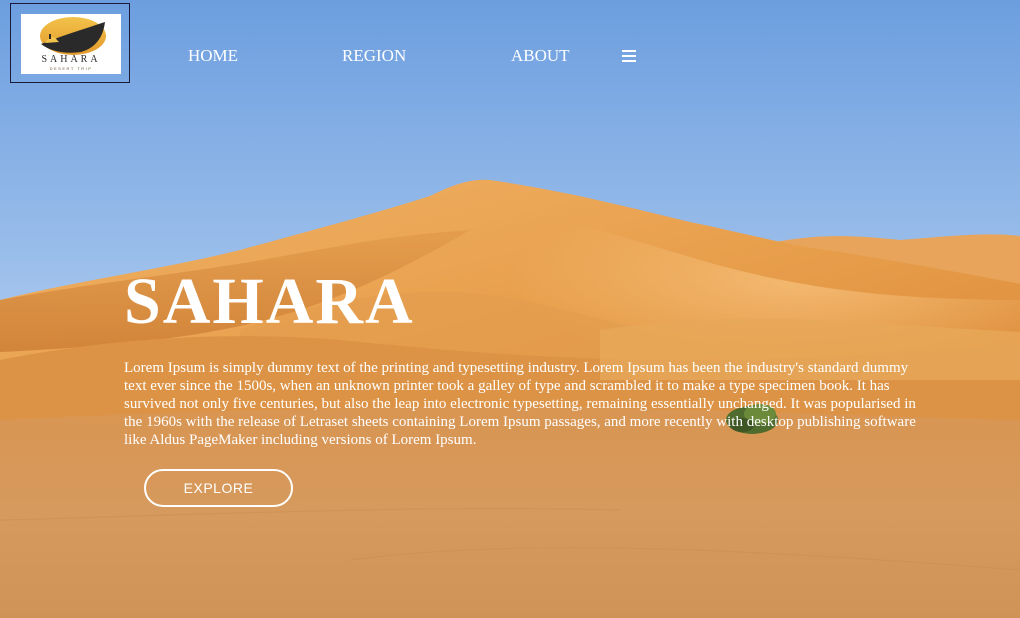 The height and width of the screenshot is (618, 1020). What do you see at coordinates (218, 488) in the screenshot?
I see `explore-button: EXPLORE` at bounding box center [218, 488].